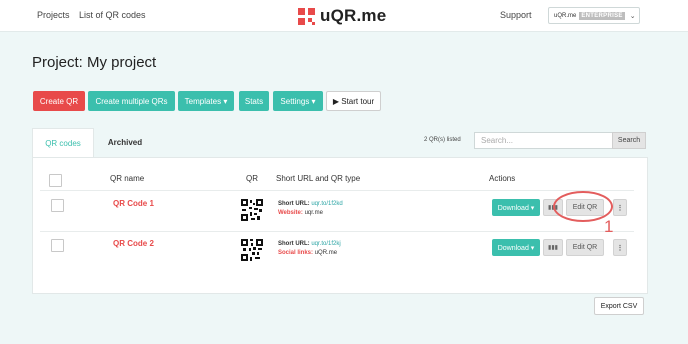  Describe the element at coordinates (337, 231) in the screenshot. I see `row-divider` at that location.